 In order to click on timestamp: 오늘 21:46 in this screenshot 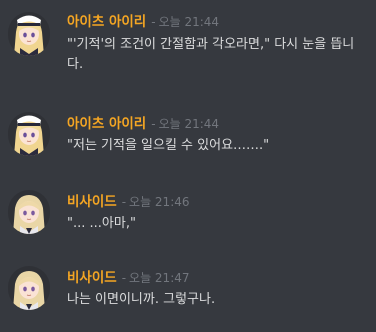, I will do `click(159, 202)`.